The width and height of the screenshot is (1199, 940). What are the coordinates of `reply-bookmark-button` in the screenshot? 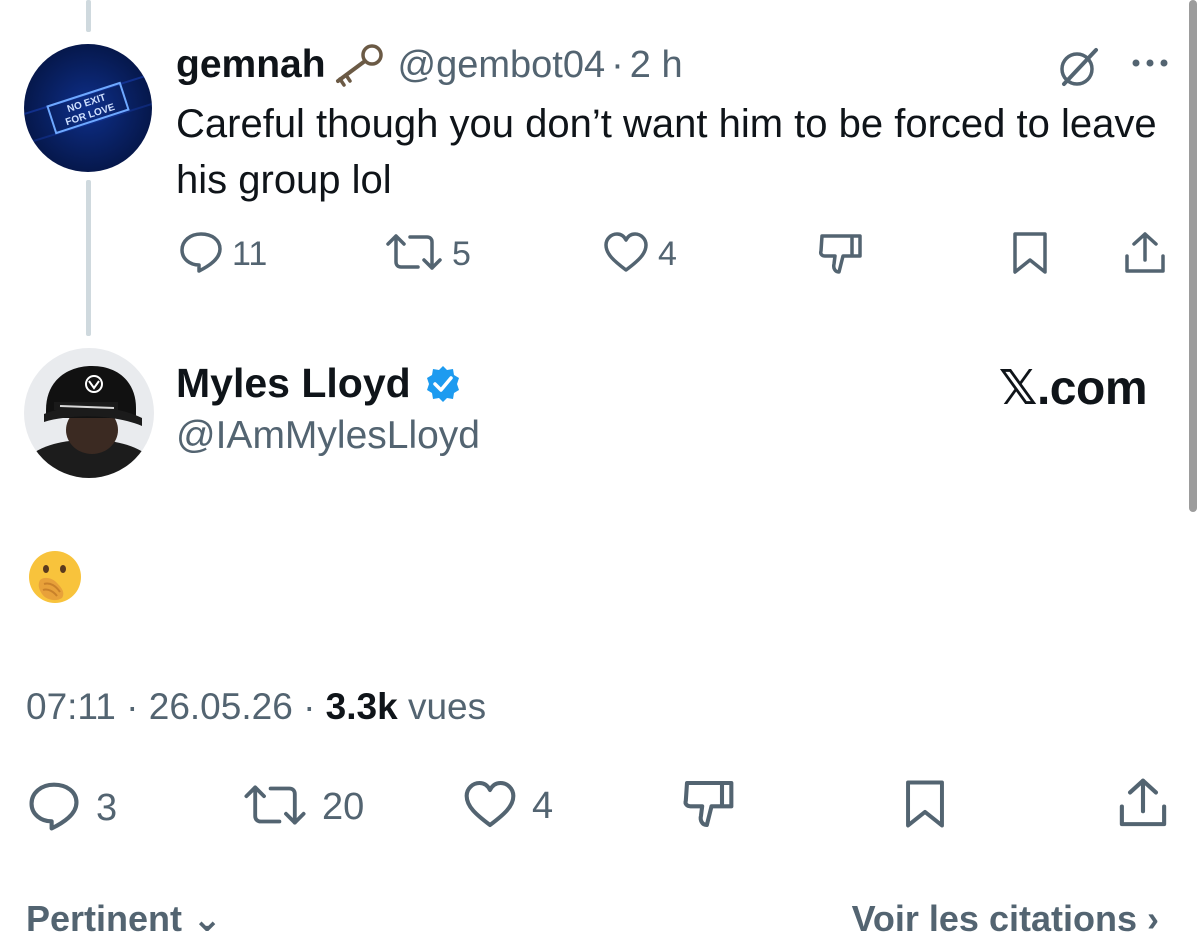 It's located at (1030, 255).